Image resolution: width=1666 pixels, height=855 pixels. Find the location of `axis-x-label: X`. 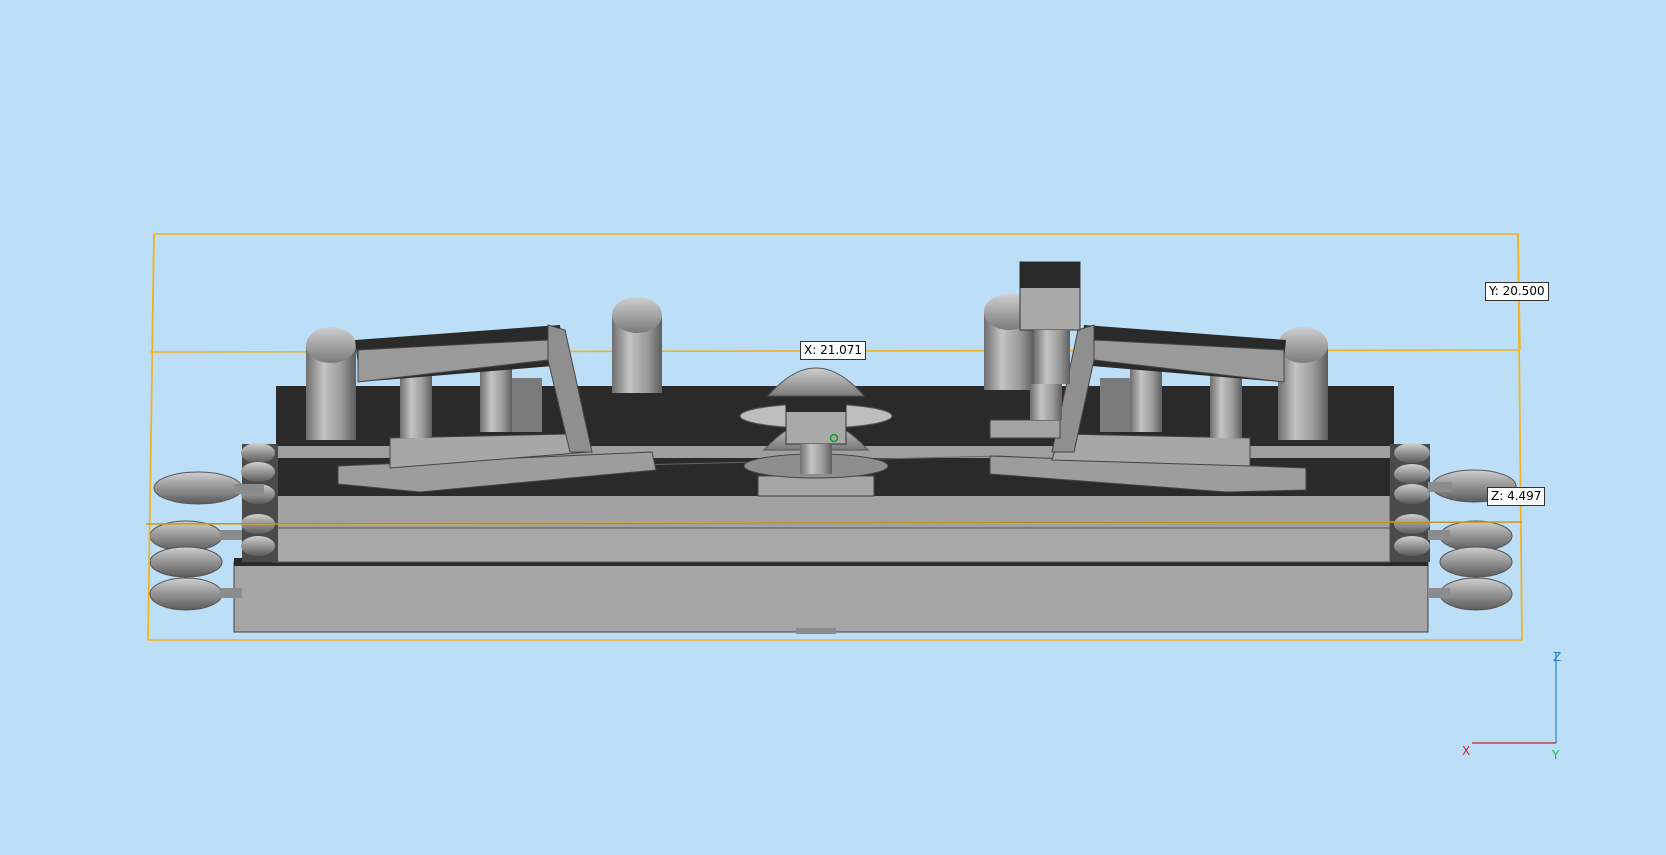

axis-x-label: X is located at coordinates (1466, 751).